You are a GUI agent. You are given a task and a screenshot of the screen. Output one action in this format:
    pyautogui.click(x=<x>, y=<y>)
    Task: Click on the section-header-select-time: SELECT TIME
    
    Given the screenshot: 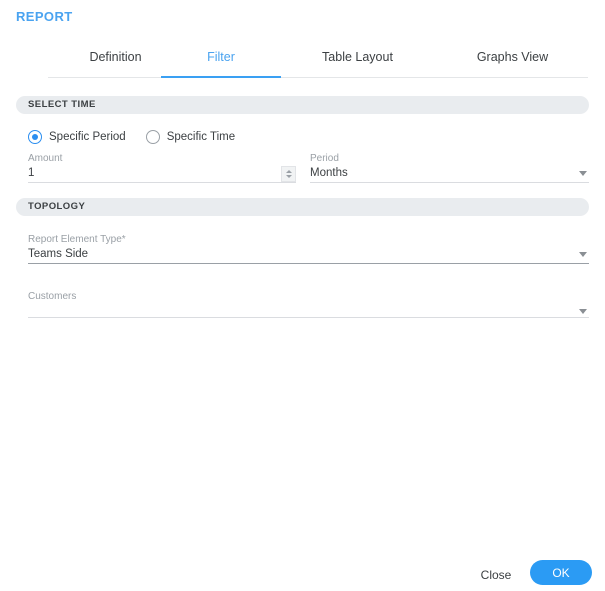 What is the action you would take?
    pyautogui.click(x=302, y=105)
    